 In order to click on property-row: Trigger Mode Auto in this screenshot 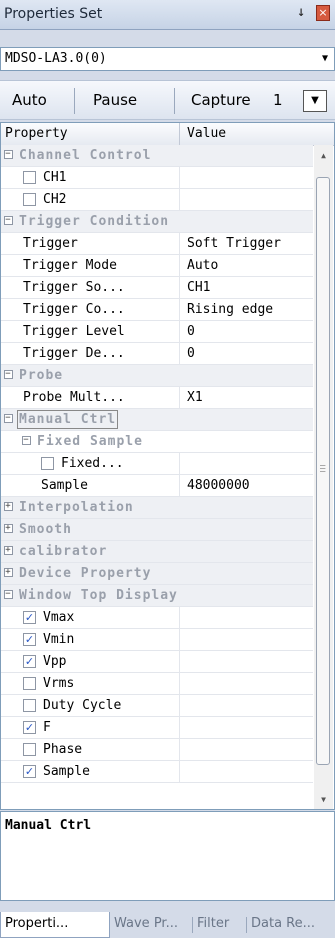, I will do `click(157, 266)`.